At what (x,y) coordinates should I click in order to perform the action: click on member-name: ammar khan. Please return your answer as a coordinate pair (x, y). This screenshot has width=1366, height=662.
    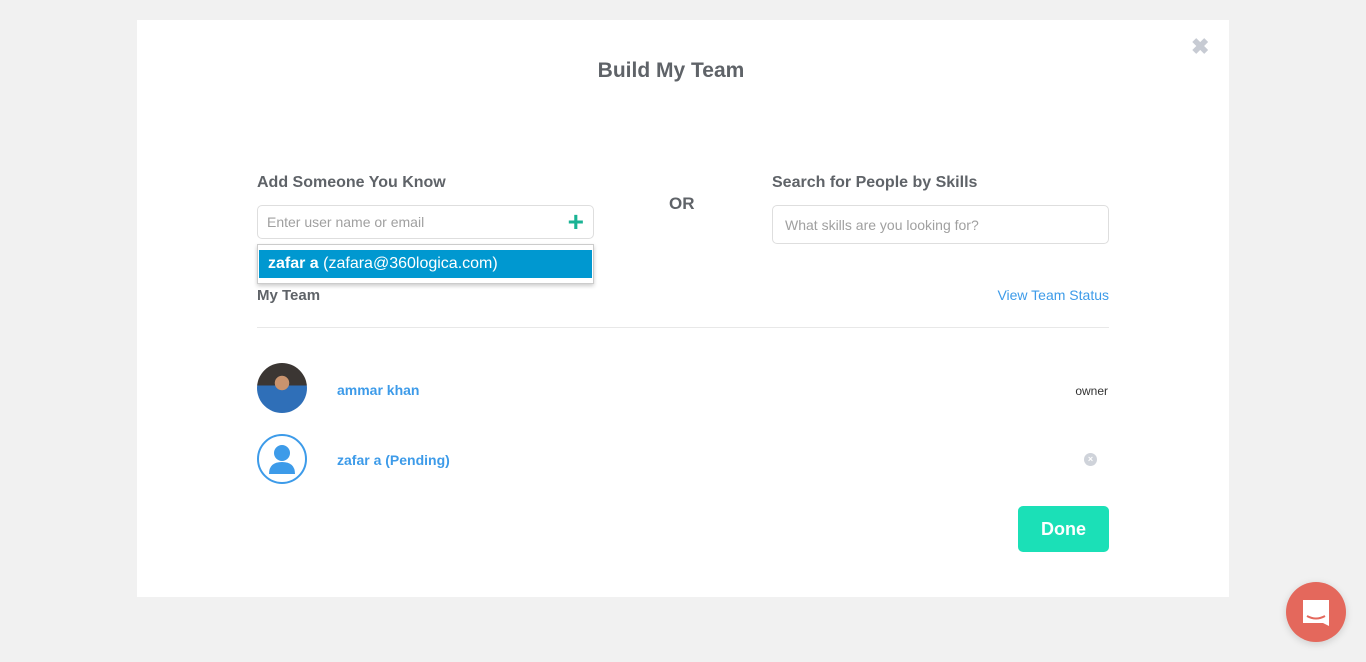
    Looking at the image, I should click on (378, 390).